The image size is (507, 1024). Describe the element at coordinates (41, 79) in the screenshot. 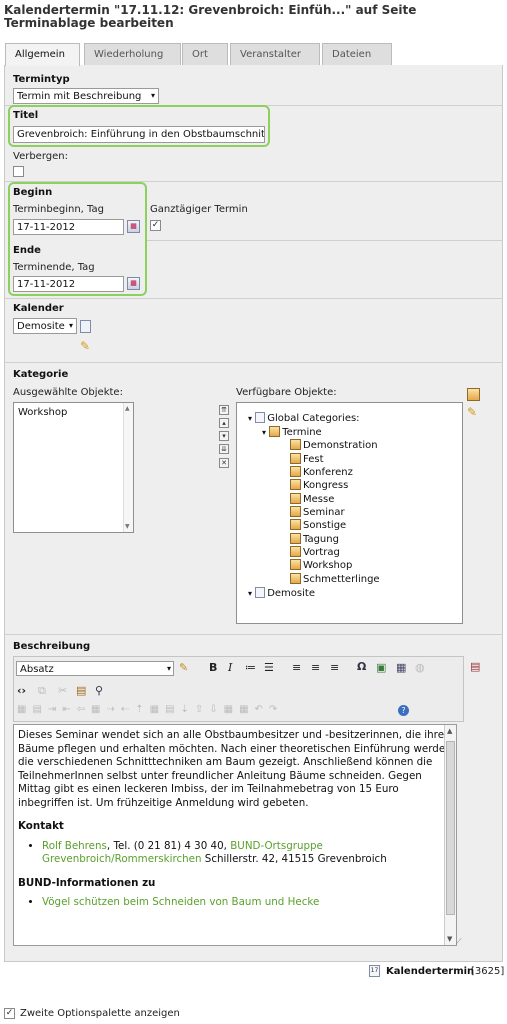

I see `termintyp-label: Termintyp` at that location.